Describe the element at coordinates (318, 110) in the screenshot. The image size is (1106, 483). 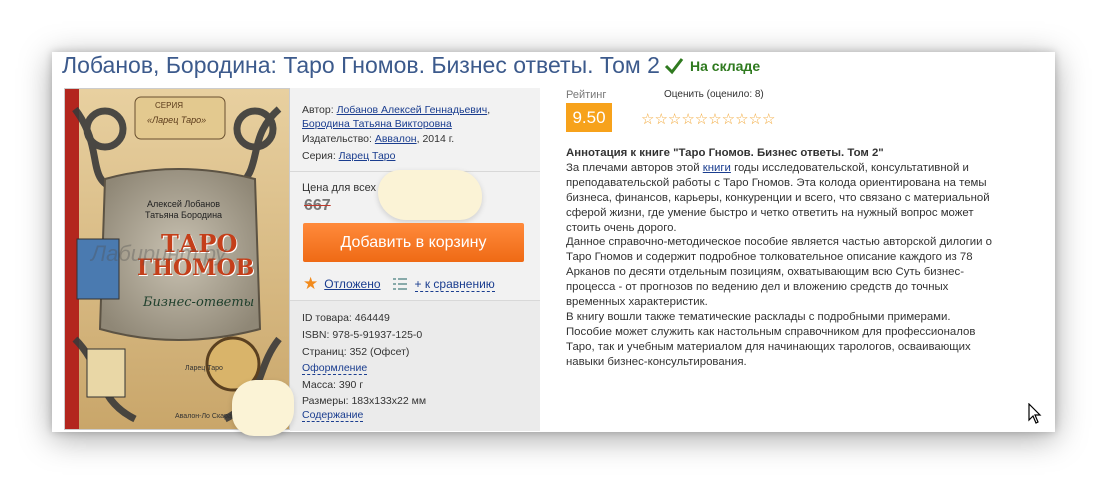
I see `author-label: Автор:` at that location.